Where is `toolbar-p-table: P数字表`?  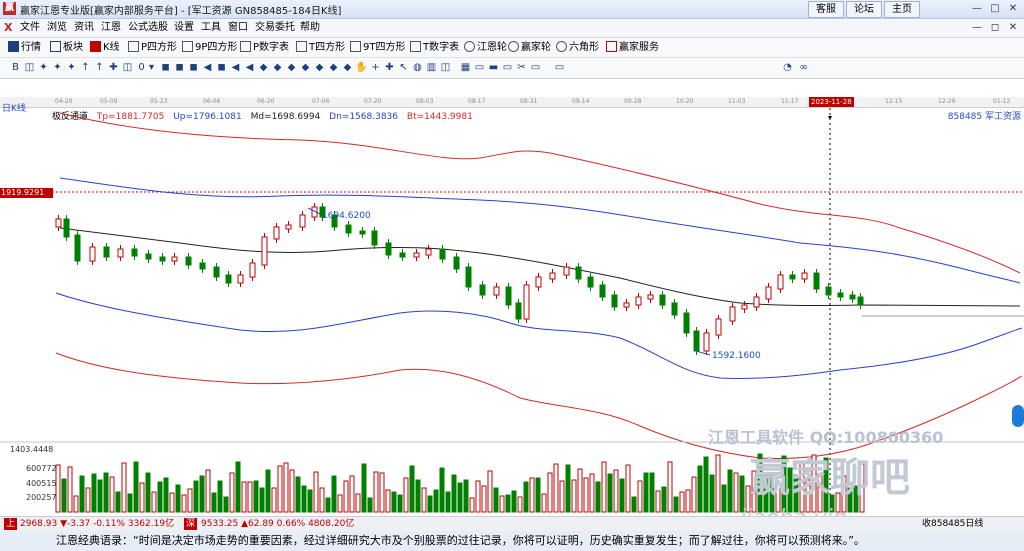
toolbar-p-table: P数字表 is located at coordinates (264, 47).